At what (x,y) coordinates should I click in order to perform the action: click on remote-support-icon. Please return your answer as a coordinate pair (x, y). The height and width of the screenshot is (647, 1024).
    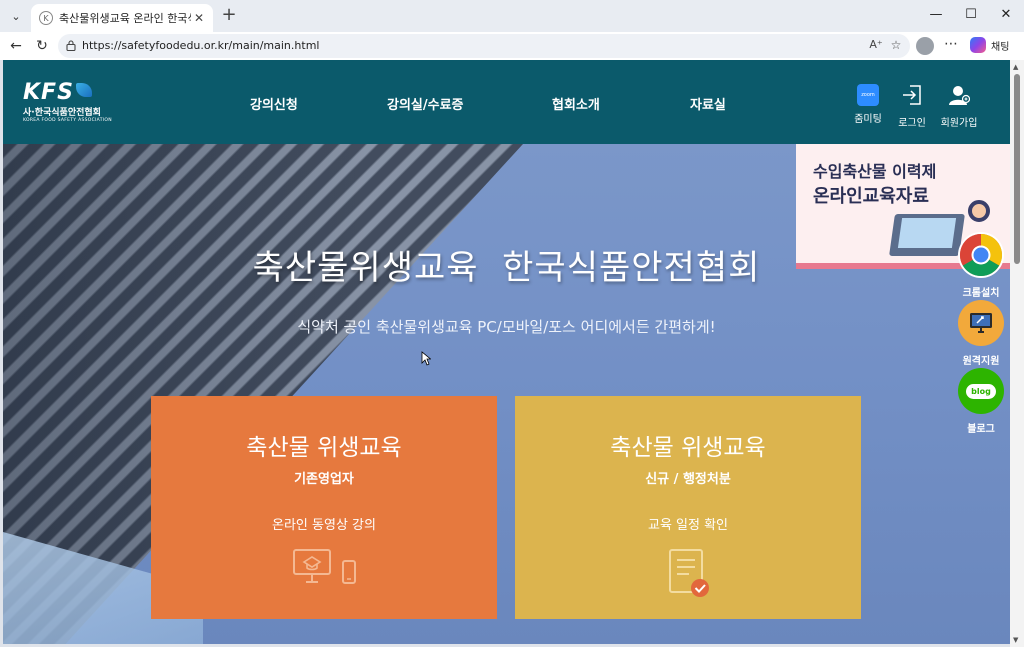
    Looking at the image, I should click on (981, 323).